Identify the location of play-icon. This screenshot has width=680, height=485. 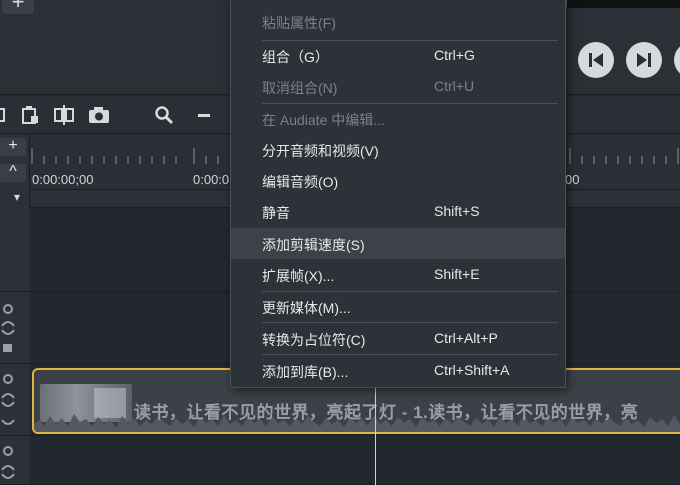
(677, 60).